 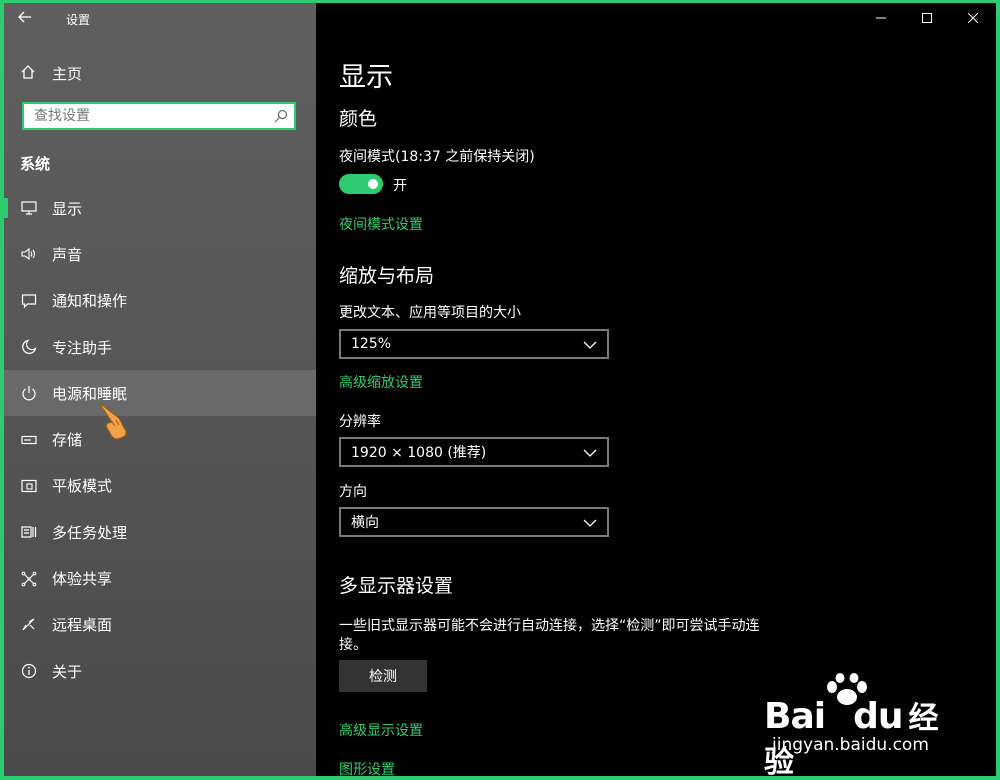 I want to click on sidebar-item-label: 专注助手, so click(x=82, y=347).